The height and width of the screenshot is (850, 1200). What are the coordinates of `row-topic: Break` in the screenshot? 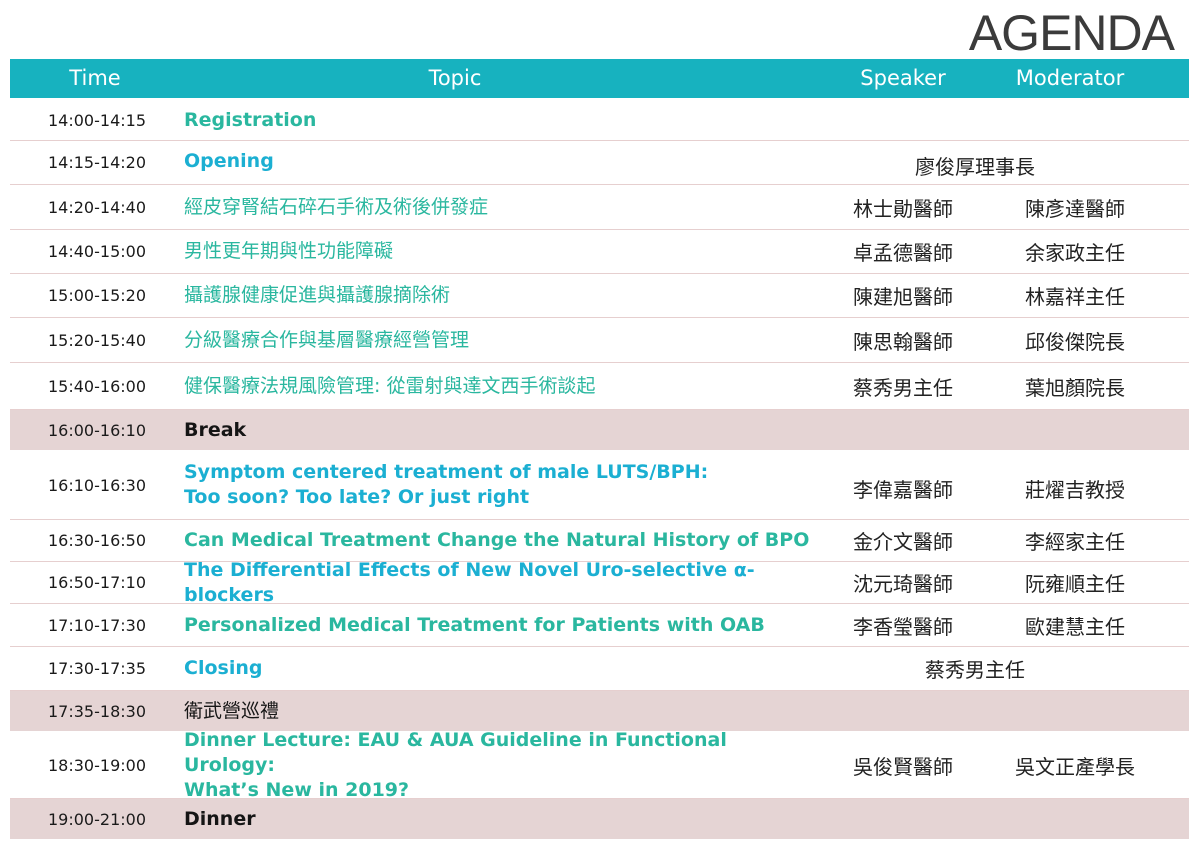 It's located at (504, 430).